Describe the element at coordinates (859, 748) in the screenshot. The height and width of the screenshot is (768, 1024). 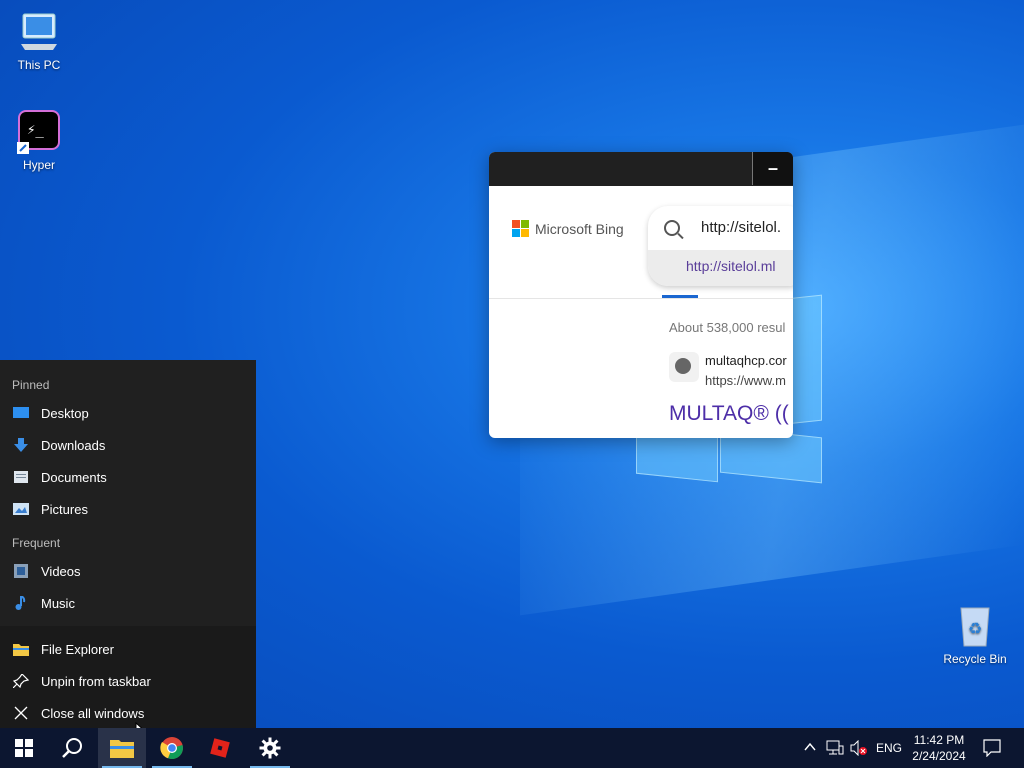
I see `volume-muted-icon` at that location.